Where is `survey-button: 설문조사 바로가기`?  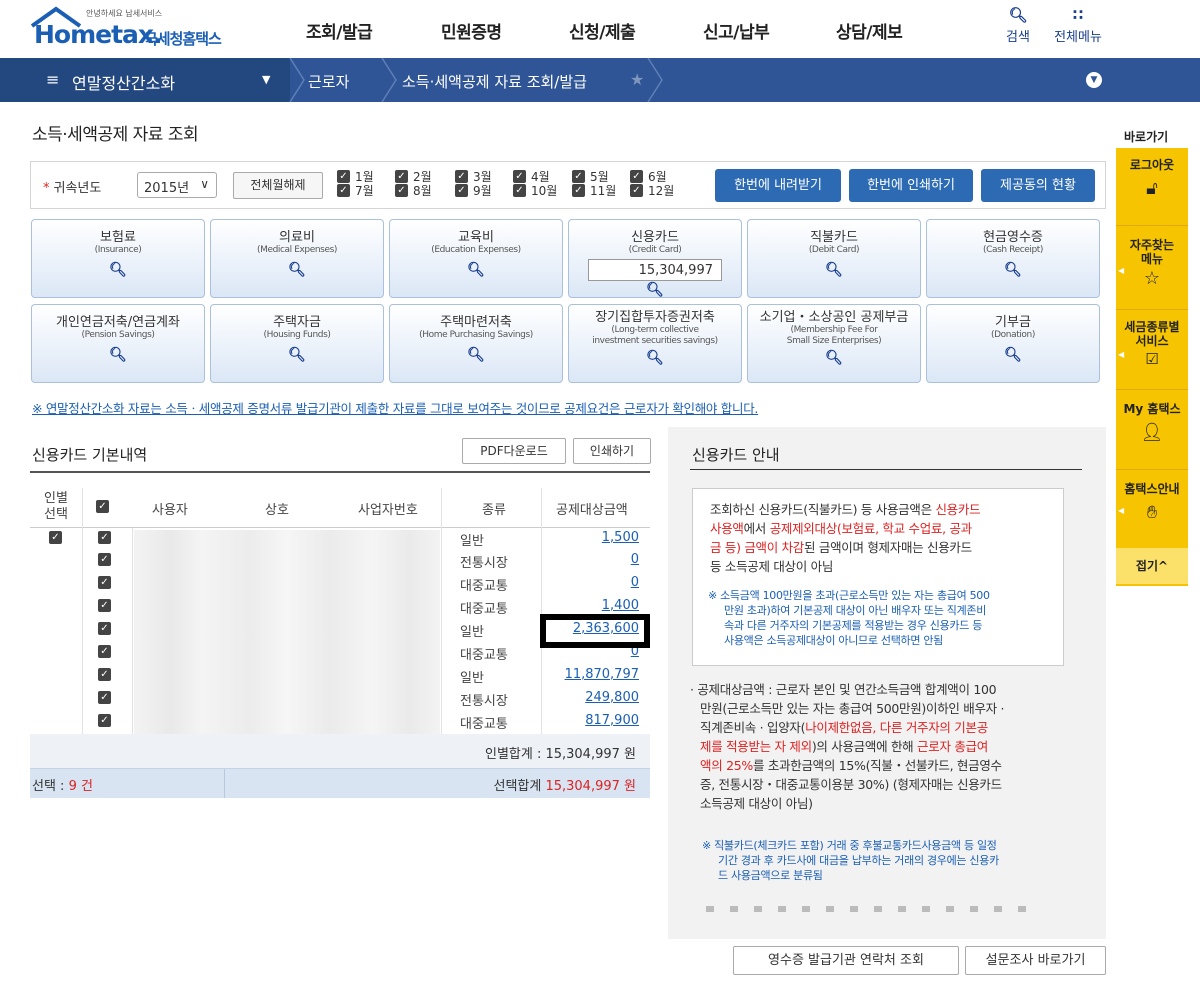
survey-button: 설문조사 바로가기 is located at coordinates (1035, 960).